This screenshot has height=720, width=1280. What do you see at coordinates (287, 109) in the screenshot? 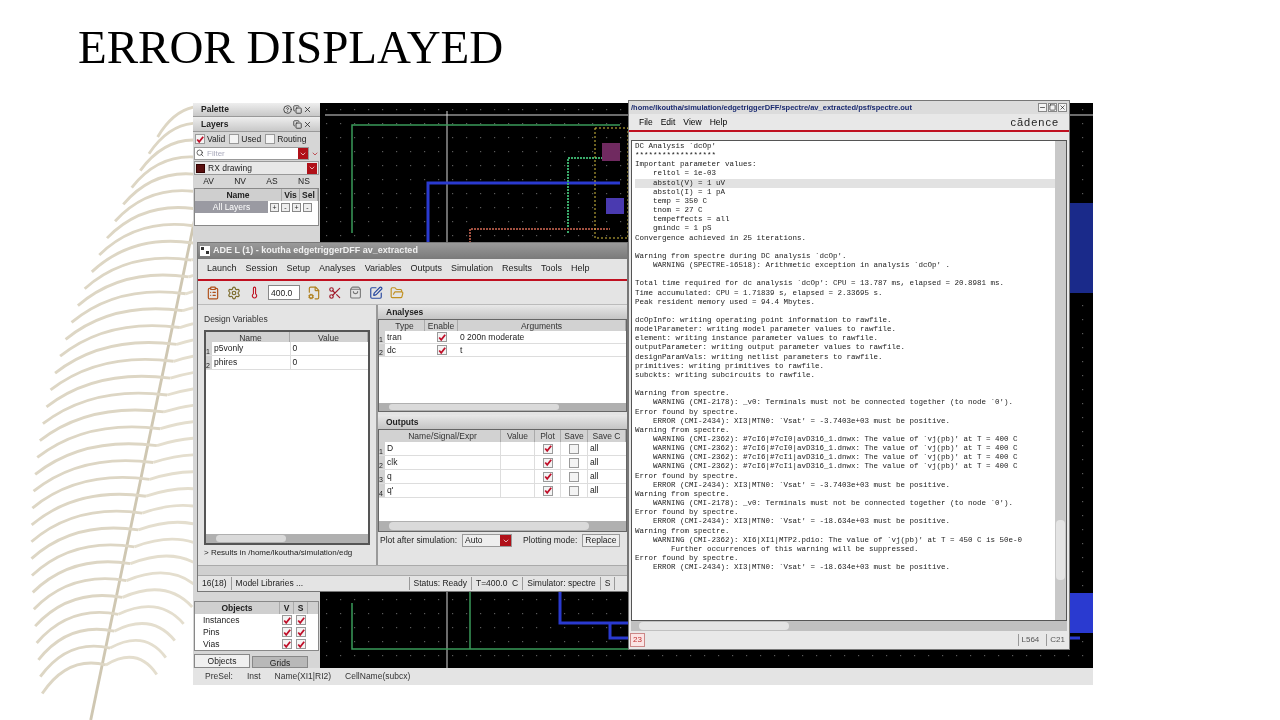
I see `help-icon` at bounding box center [287, 109].